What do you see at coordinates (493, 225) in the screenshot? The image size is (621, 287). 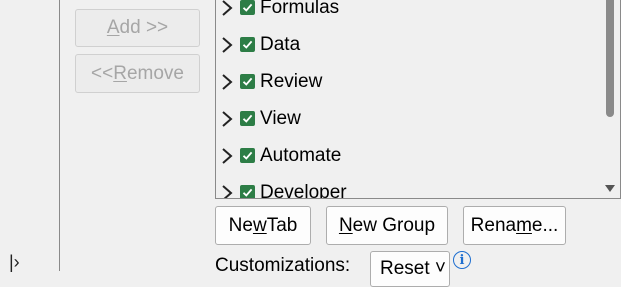 I see `rename-button-prefix: Rena` at bounding box center [493, 225].